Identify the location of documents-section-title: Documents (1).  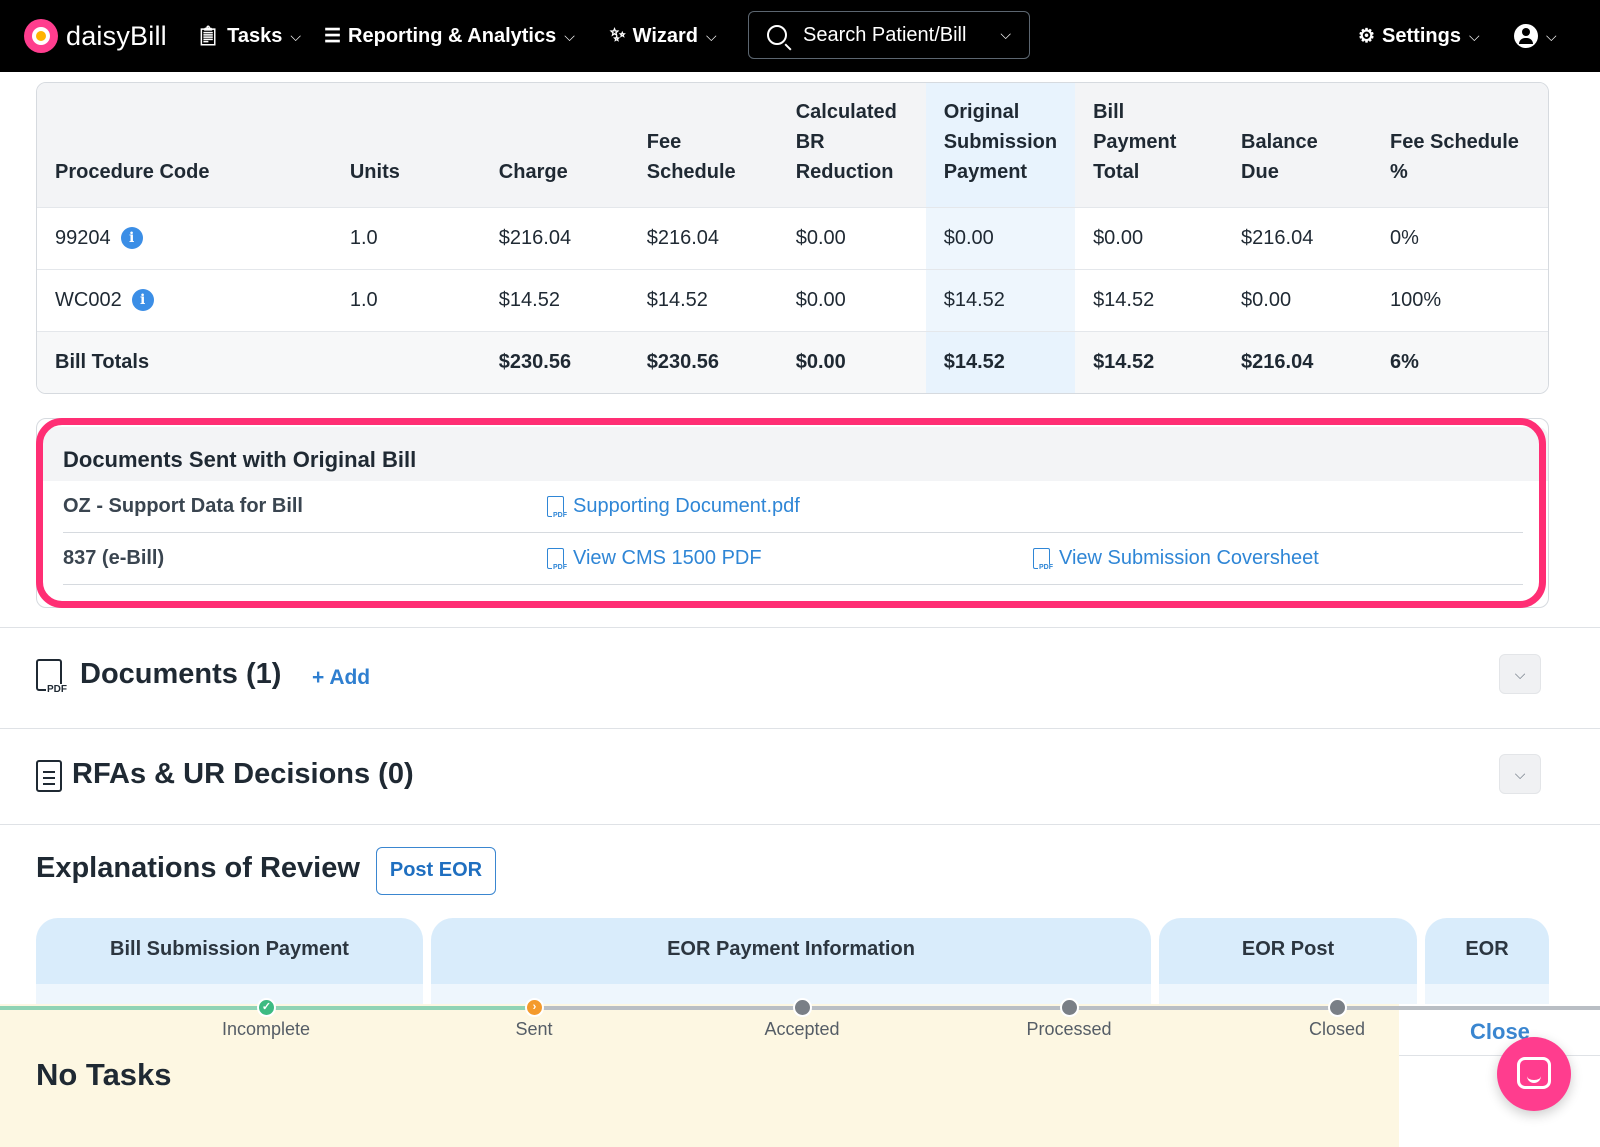
(181, 674).